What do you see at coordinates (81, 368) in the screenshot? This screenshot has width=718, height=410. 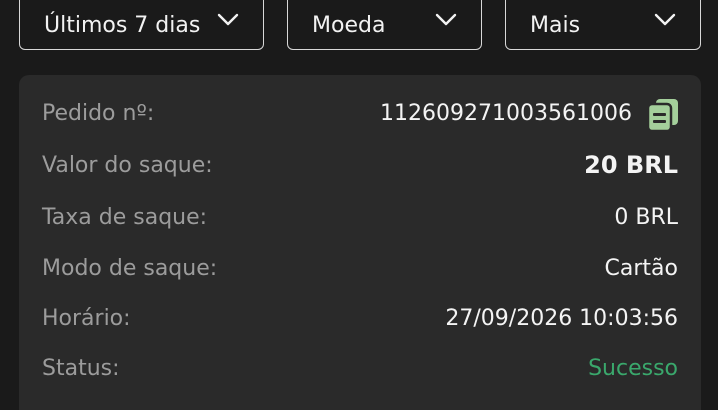 I see `status-label: Status:` at bounding box center [81, 368].